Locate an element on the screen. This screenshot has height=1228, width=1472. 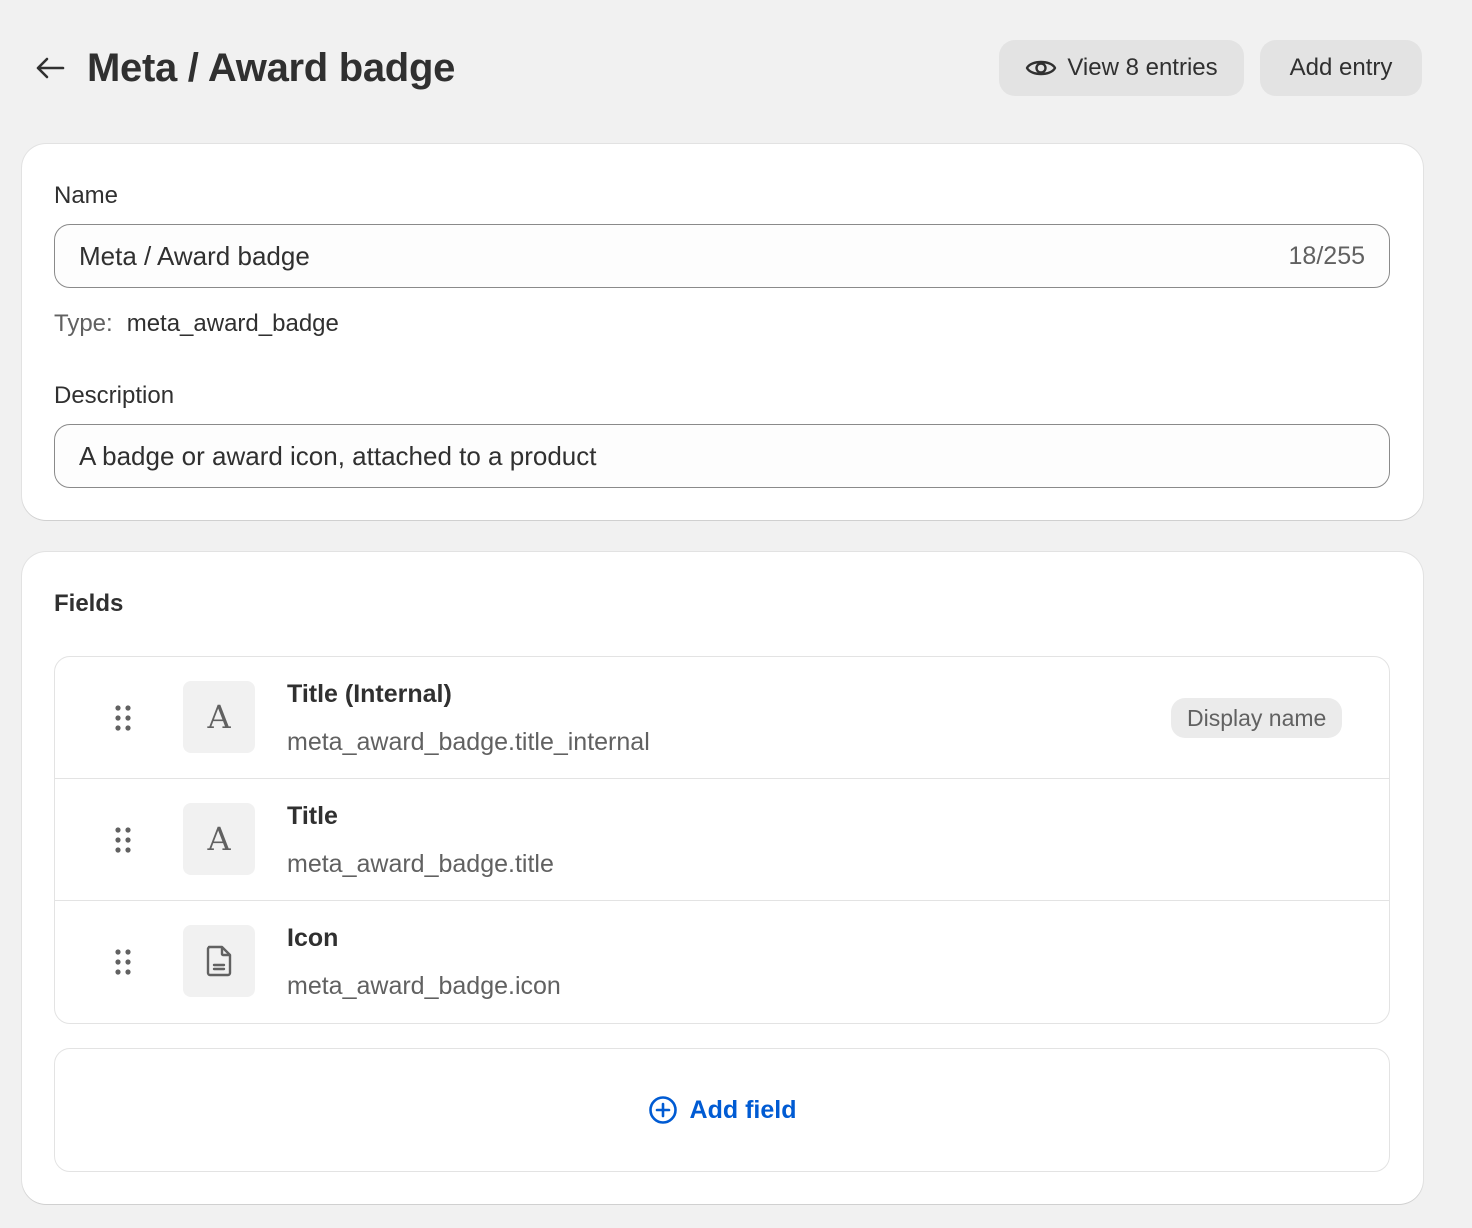
type-value: meta_award_badge is located at coordinates (232, 323).